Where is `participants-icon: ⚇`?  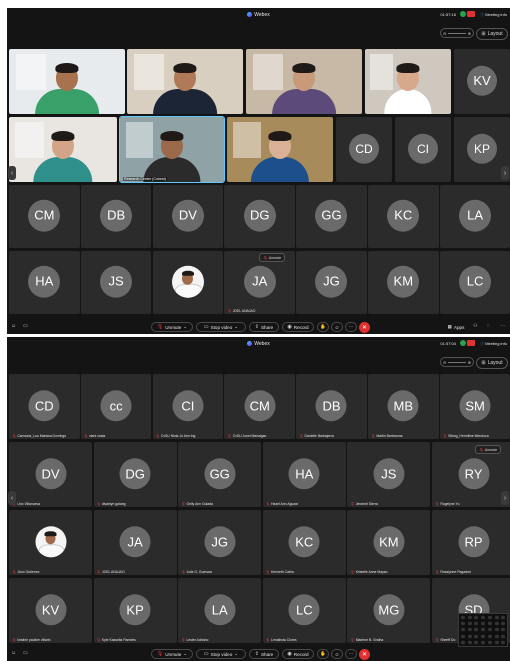 participants-icon: ⚇ is located at coordinates (475, 326).